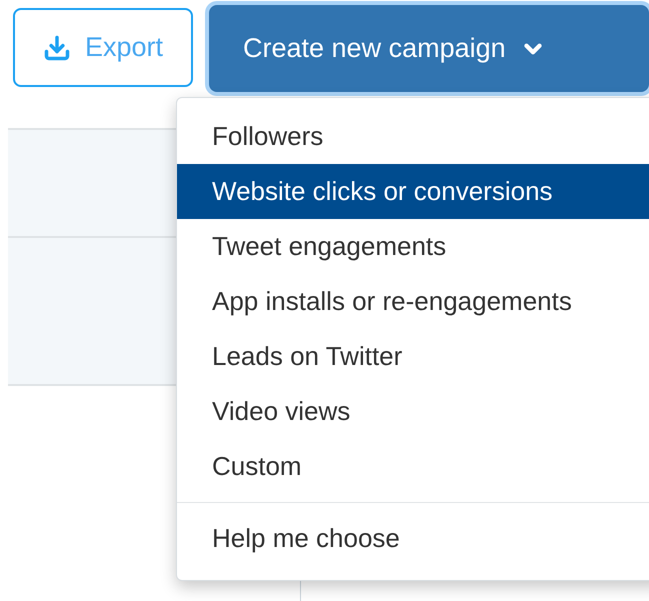 Image resolution: width=649 pixels, height=601 pixels. Describe the element at coordinates (413, 538) in the screenshot. I see `menu-item: Help me choose` at that location.